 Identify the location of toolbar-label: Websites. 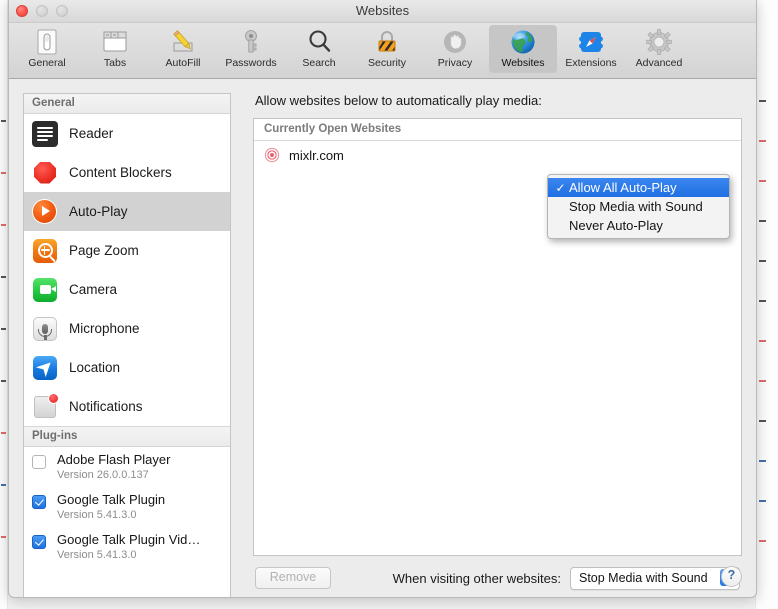
(523, 63).